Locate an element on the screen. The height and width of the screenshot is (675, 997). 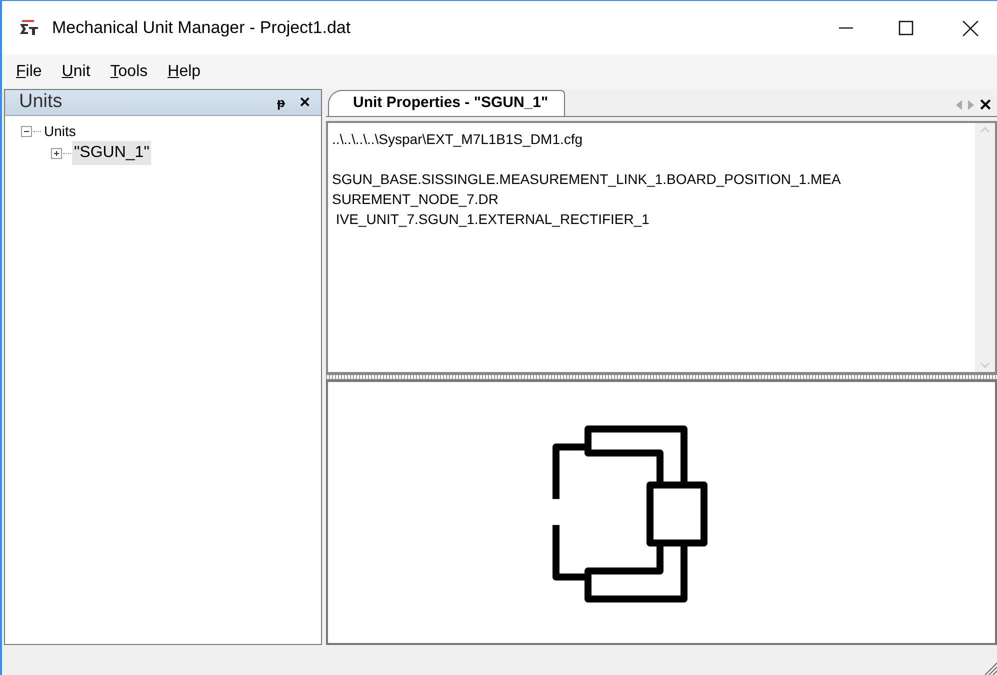
menu-item: Tools is located at coordinates (129, 72).